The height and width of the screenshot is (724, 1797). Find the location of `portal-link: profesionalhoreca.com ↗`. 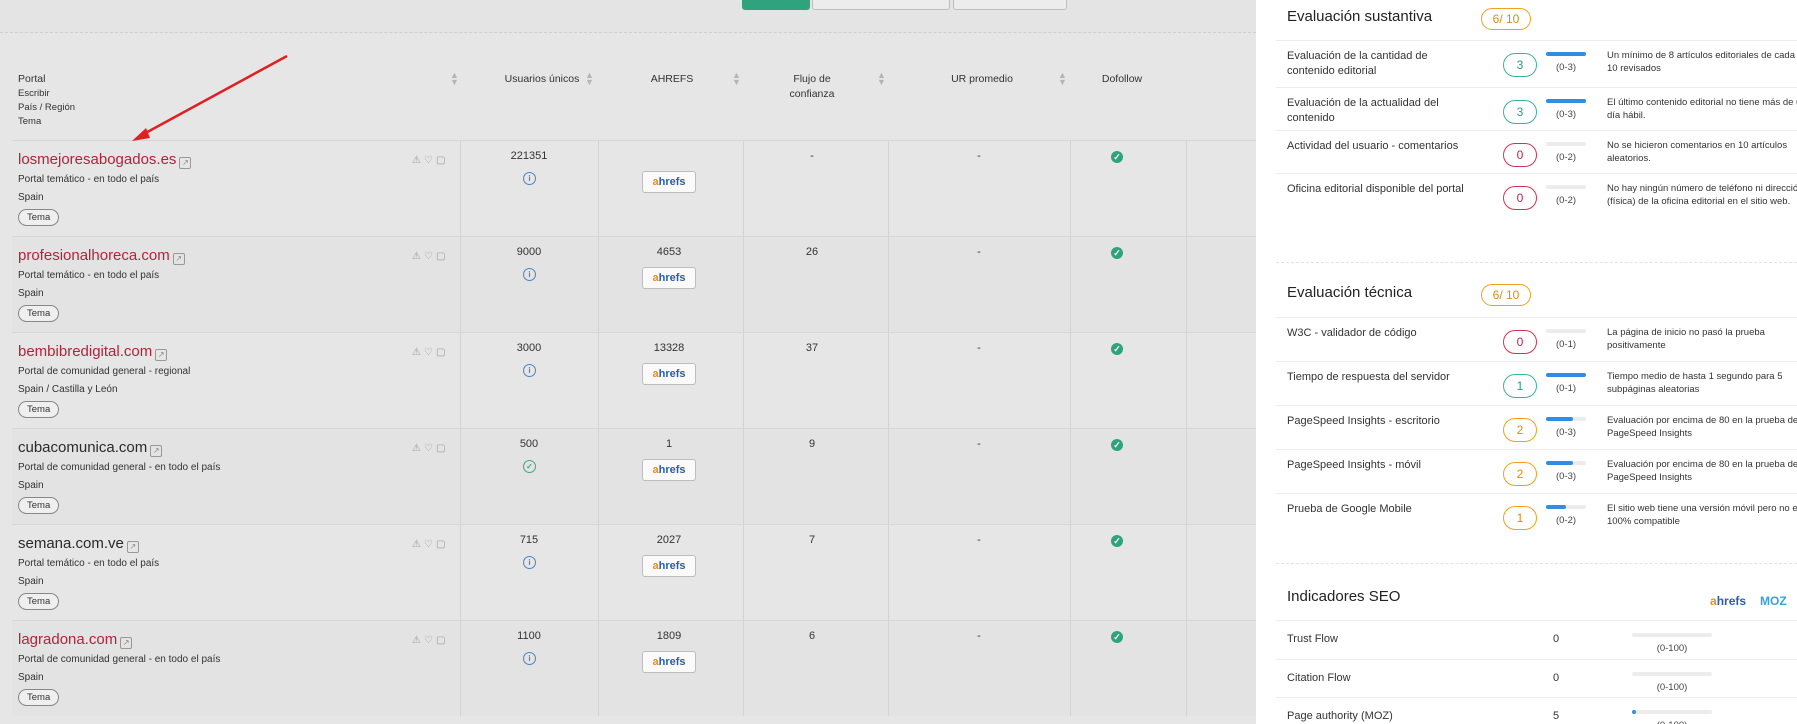

portal-link: profesionalhoreca.com ↗ is located at coordinates (101, 256).